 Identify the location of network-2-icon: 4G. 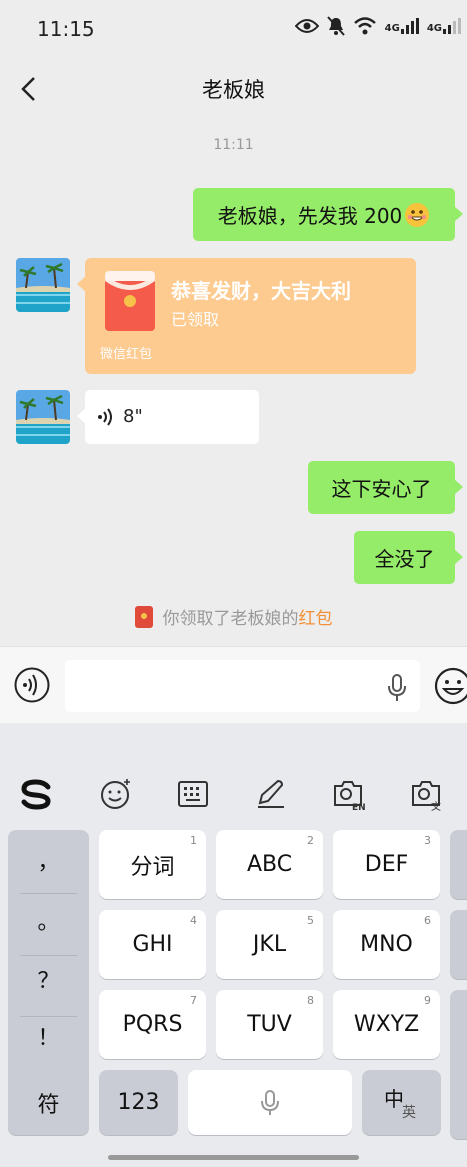
(444, 26).